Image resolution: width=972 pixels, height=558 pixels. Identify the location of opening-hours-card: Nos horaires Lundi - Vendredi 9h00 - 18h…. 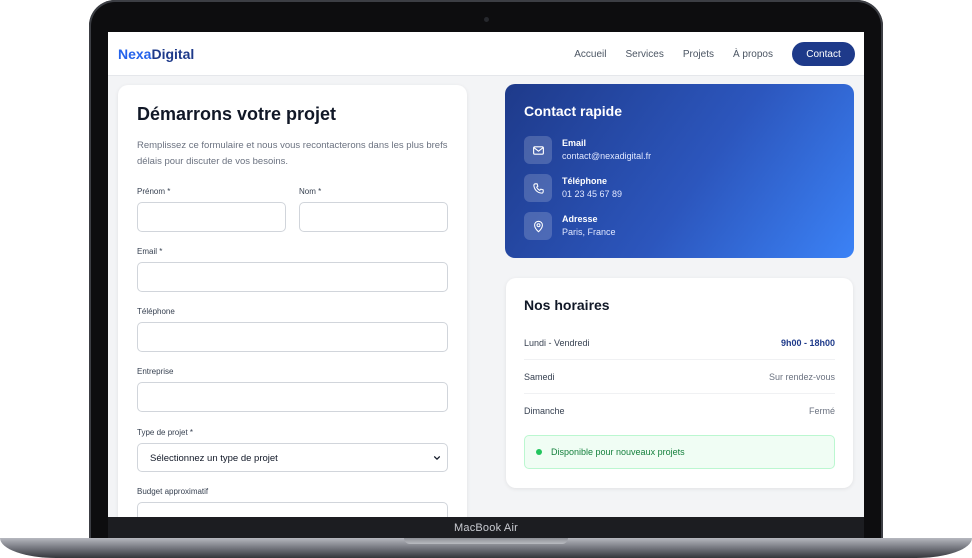
(679, 383).